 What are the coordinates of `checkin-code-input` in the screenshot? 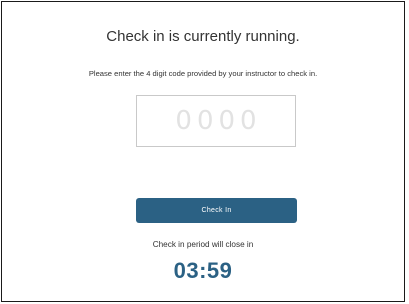 It's located at (216, 121).